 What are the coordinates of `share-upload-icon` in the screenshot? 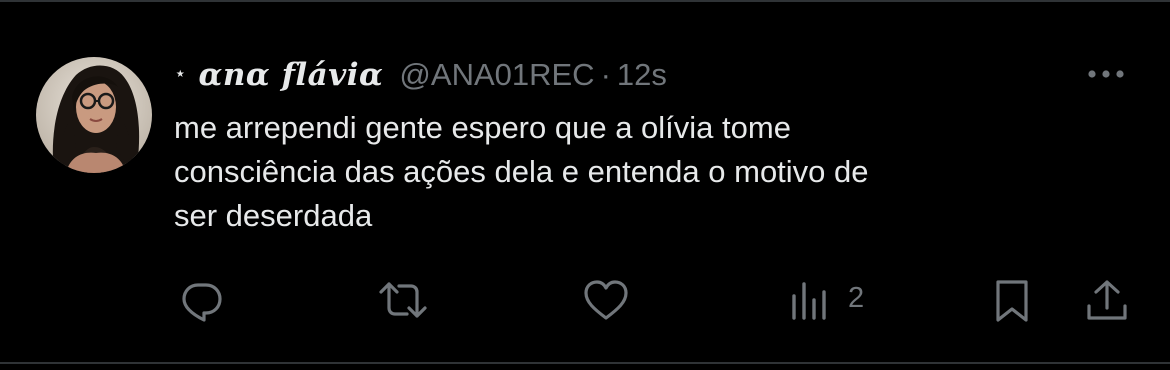 It's located at (1107, 300).